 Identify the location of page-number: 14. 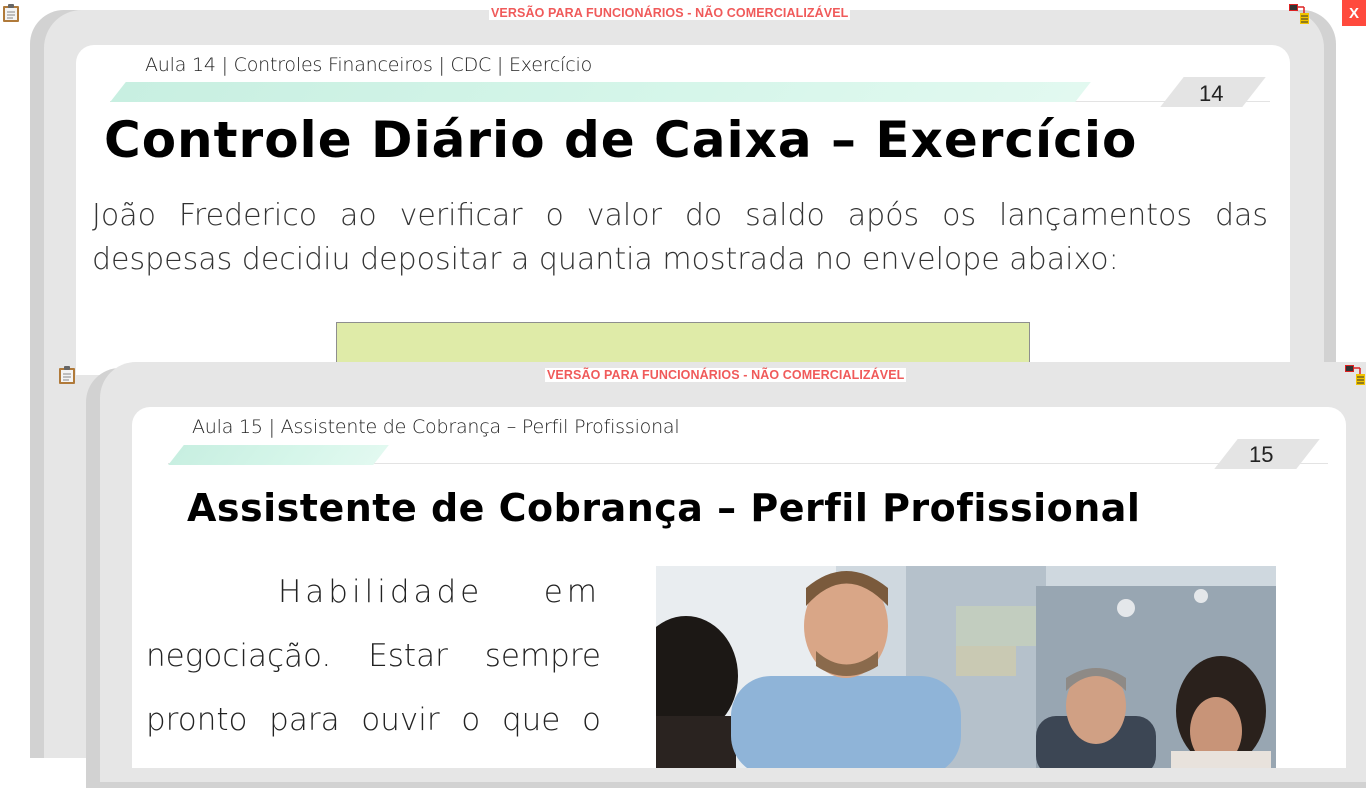
(1211, 93).